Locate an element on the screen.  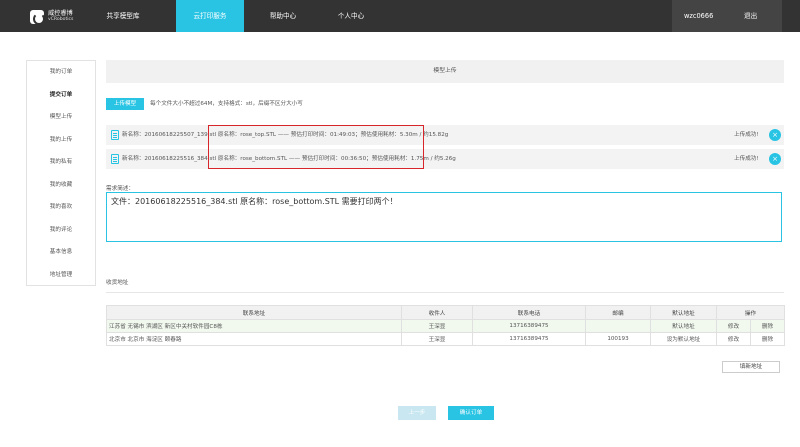
upload-note: 每个文件大小不超过64M，支持格式：stl，后缀不区分大小写 is located at coordinates (226, 104).